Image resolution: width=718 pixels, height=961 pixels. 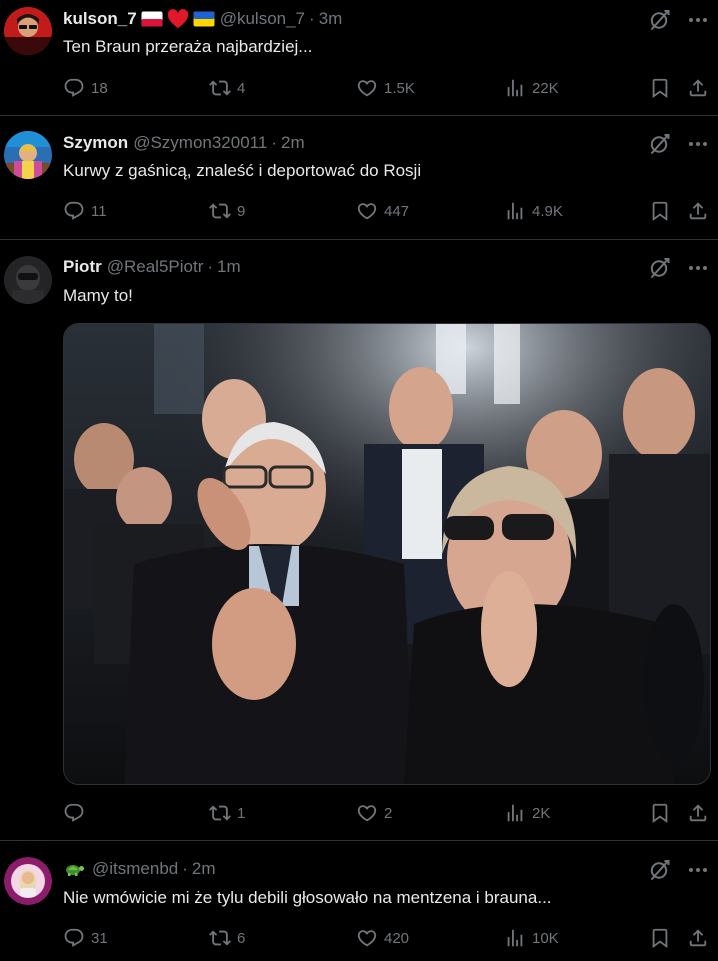 What do you see at coordinates (382, 211) in the screenshot?
I see `like-button: 447` at bounding box center [382, 211].